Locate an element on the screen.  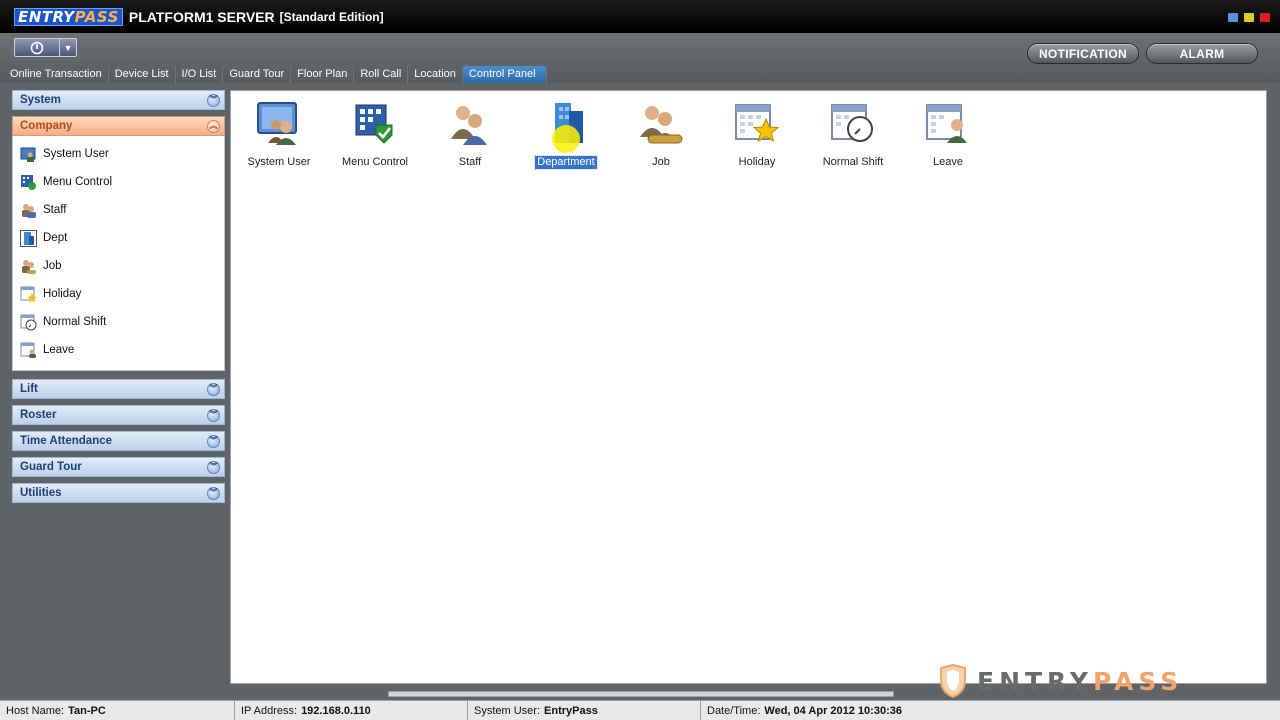
collapse-icon: ︽ is located at coordinates (213, 126).